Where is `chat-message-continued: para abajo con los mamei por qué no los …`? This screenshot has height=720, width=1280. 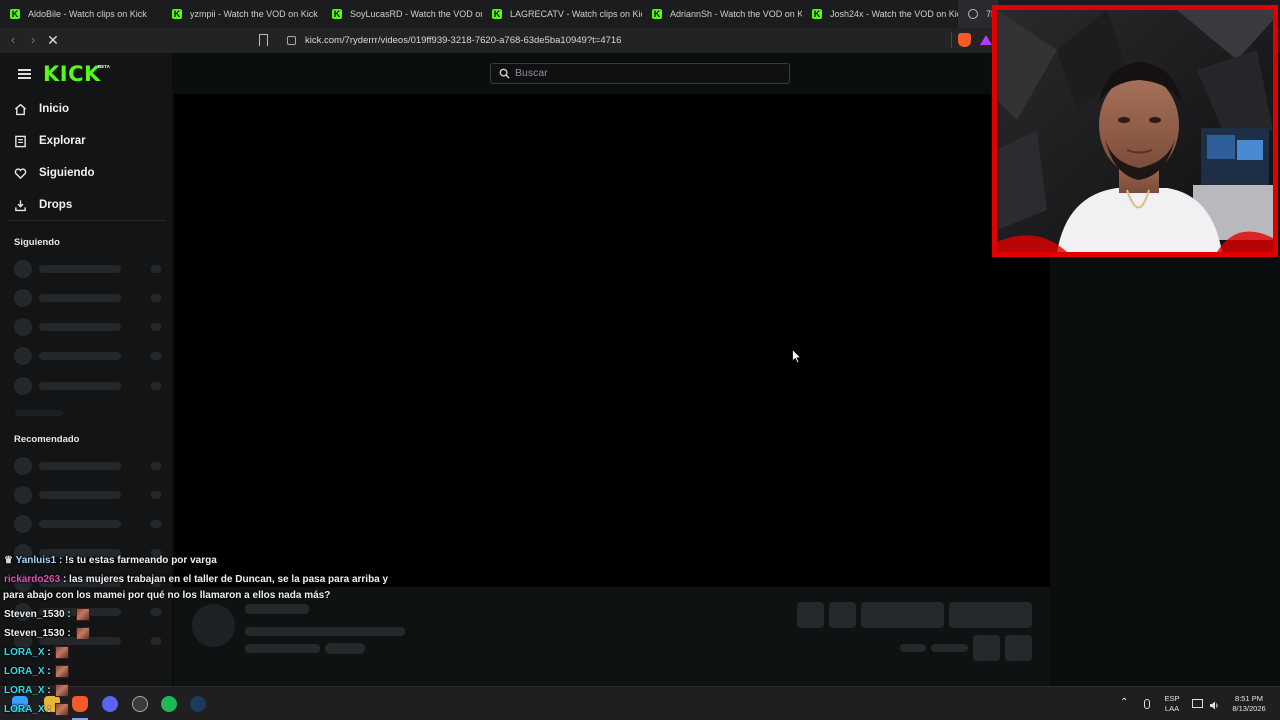
chat-message-continued: para abajo con los mamei por qué no los … is located at coordinates (166, 595).